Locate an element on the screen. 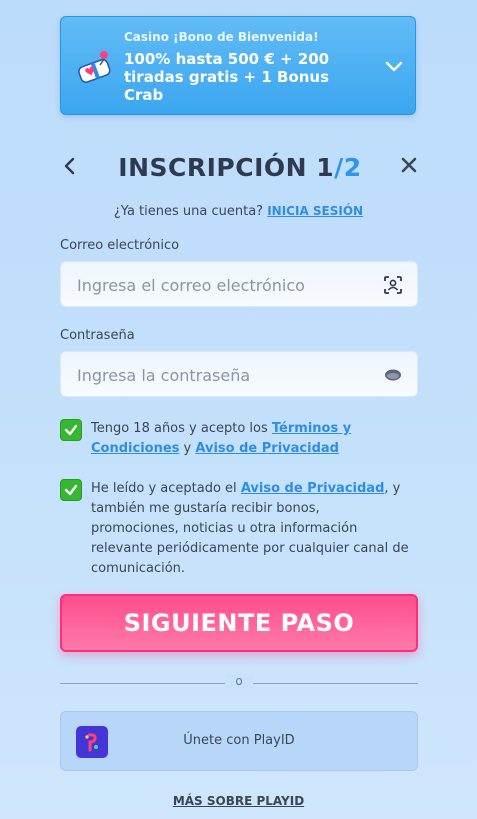  chevron-down-icon is located at coordinates (394, 67).